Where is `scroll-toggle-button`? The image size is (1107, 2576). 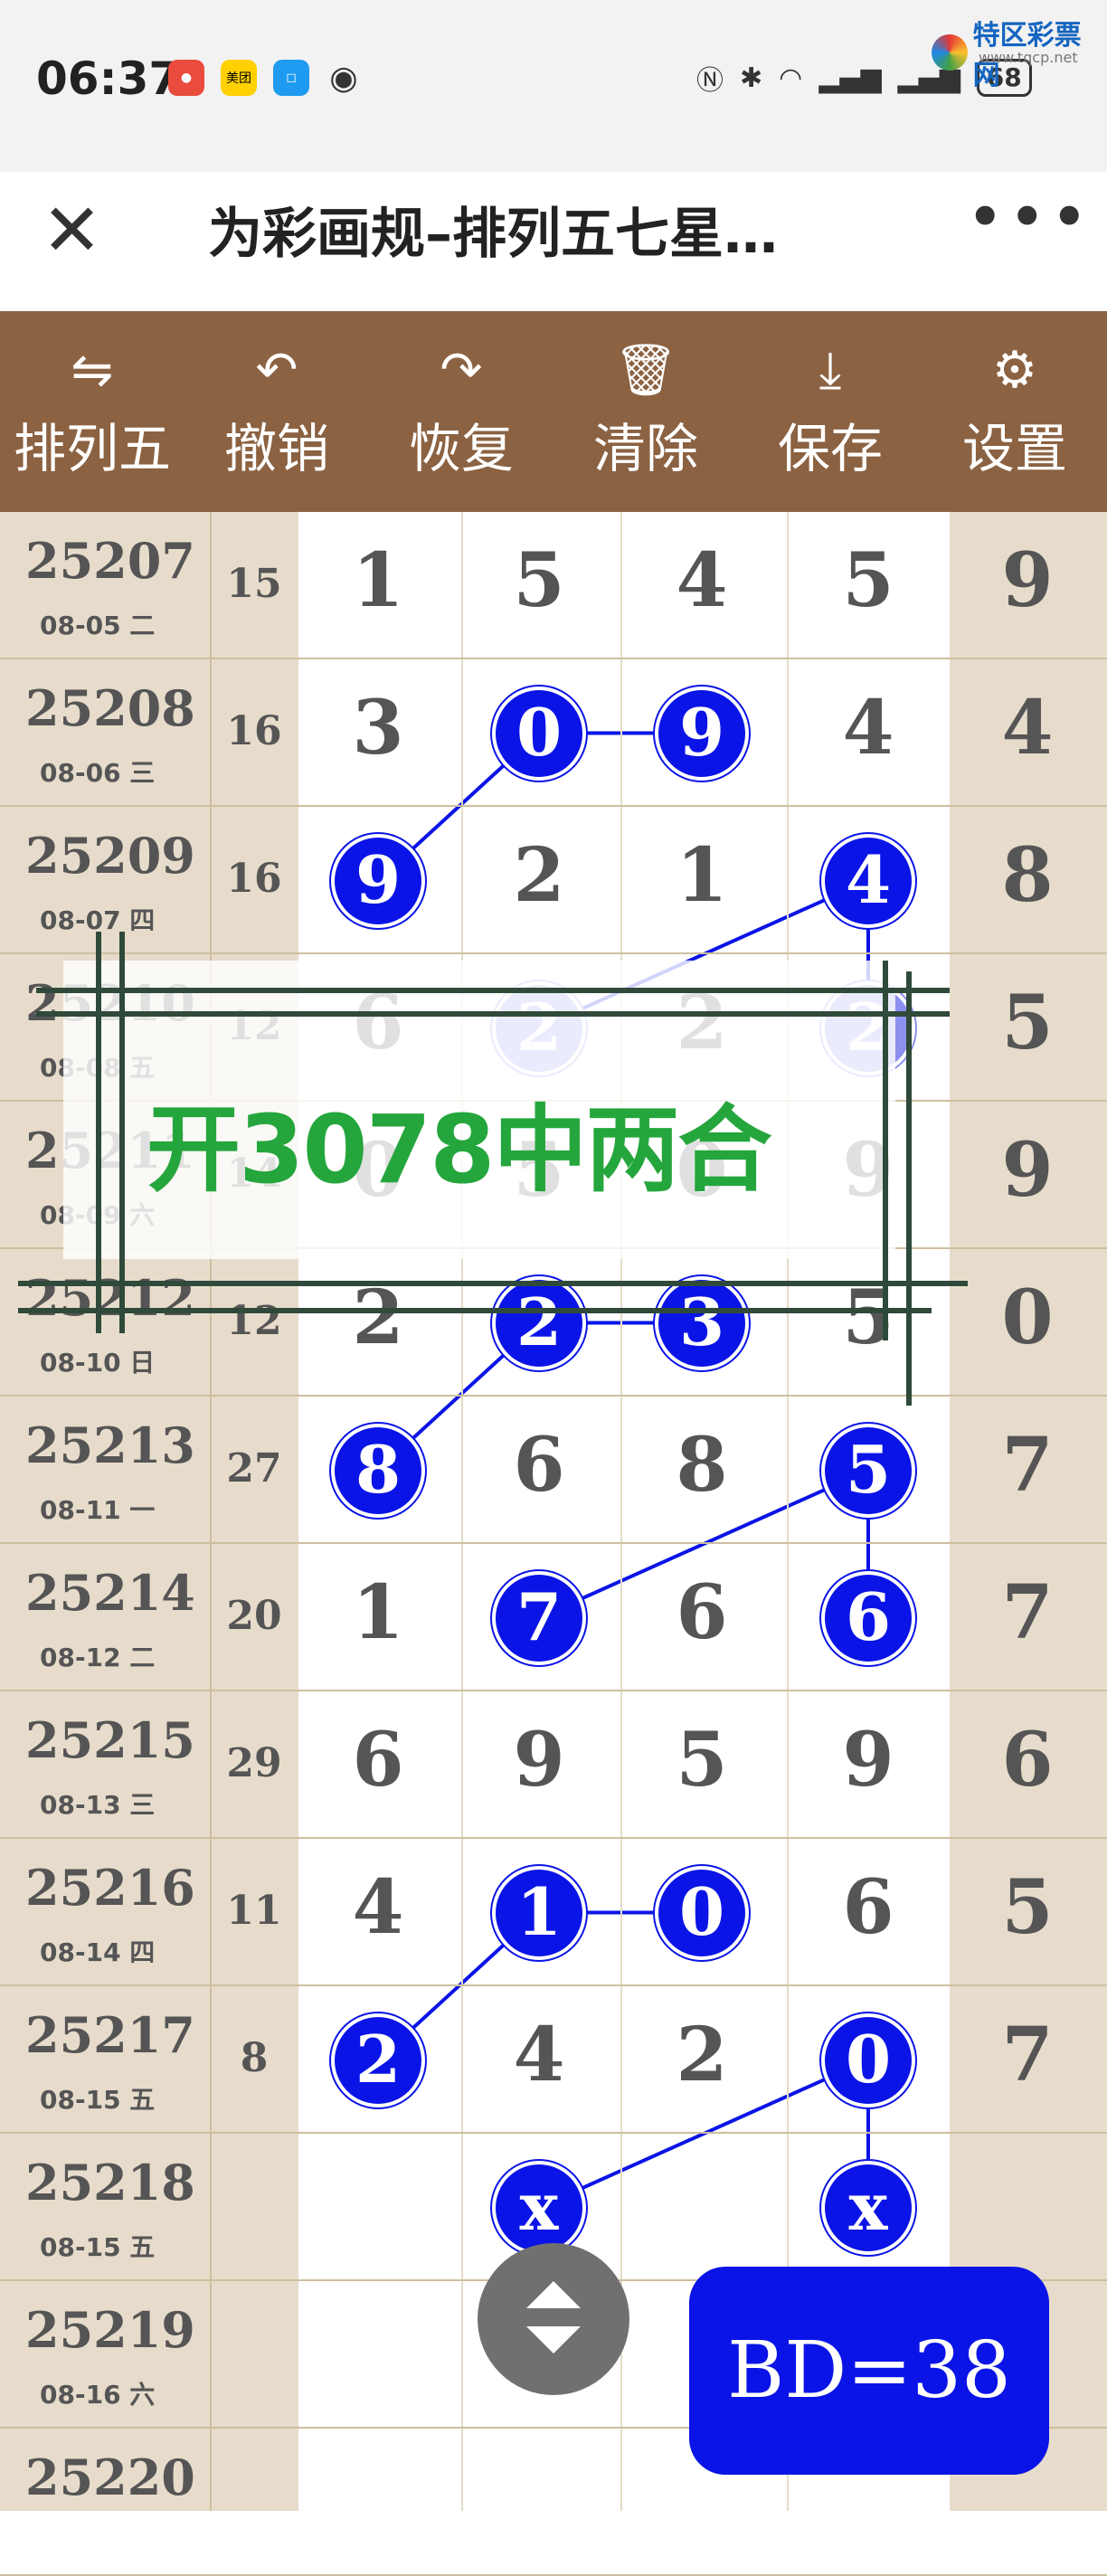 scroll-toggle-button is located at coordinates (553, 2319).